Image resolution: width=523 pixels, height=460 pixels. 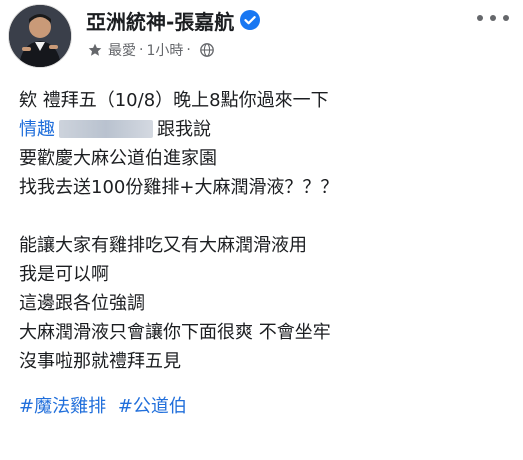 I want to click on avatar-photo, so click(x=40, y=36).